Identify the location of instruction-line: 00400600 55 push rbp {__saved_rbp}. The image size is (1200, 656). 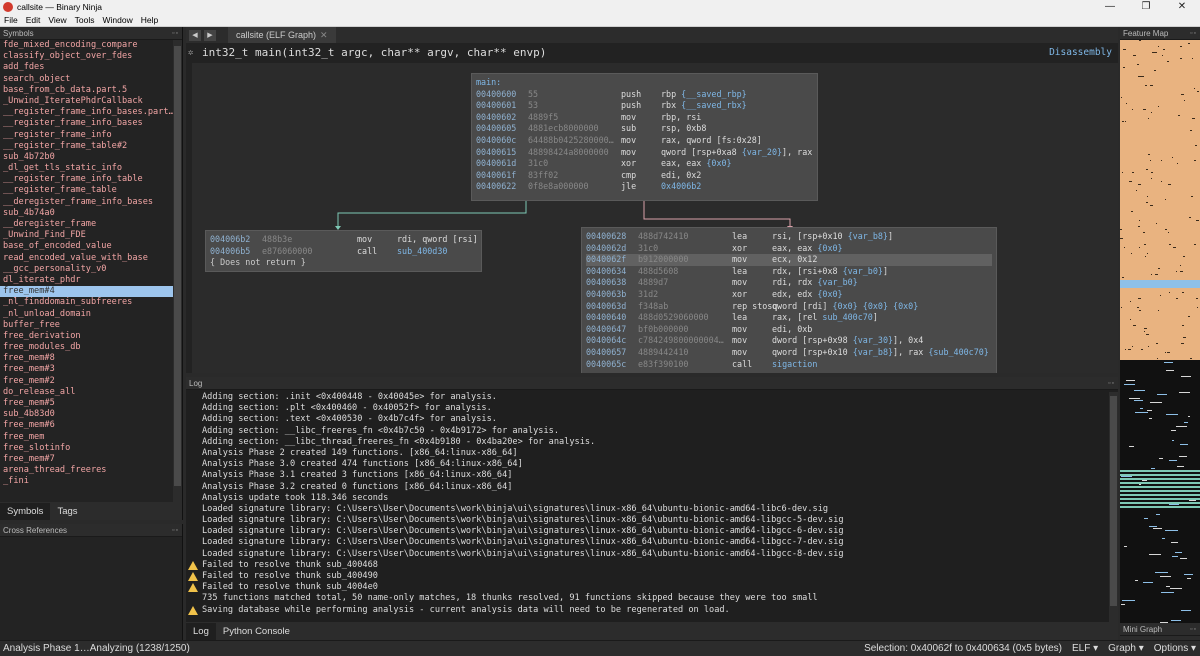
(644, 95).